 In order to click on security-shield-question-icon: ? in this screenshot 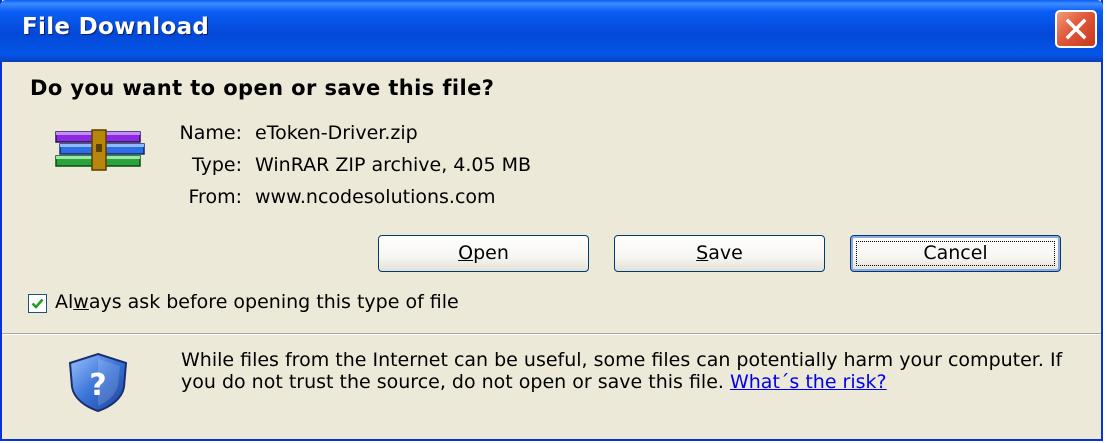, I will do `click(98, 384)`.